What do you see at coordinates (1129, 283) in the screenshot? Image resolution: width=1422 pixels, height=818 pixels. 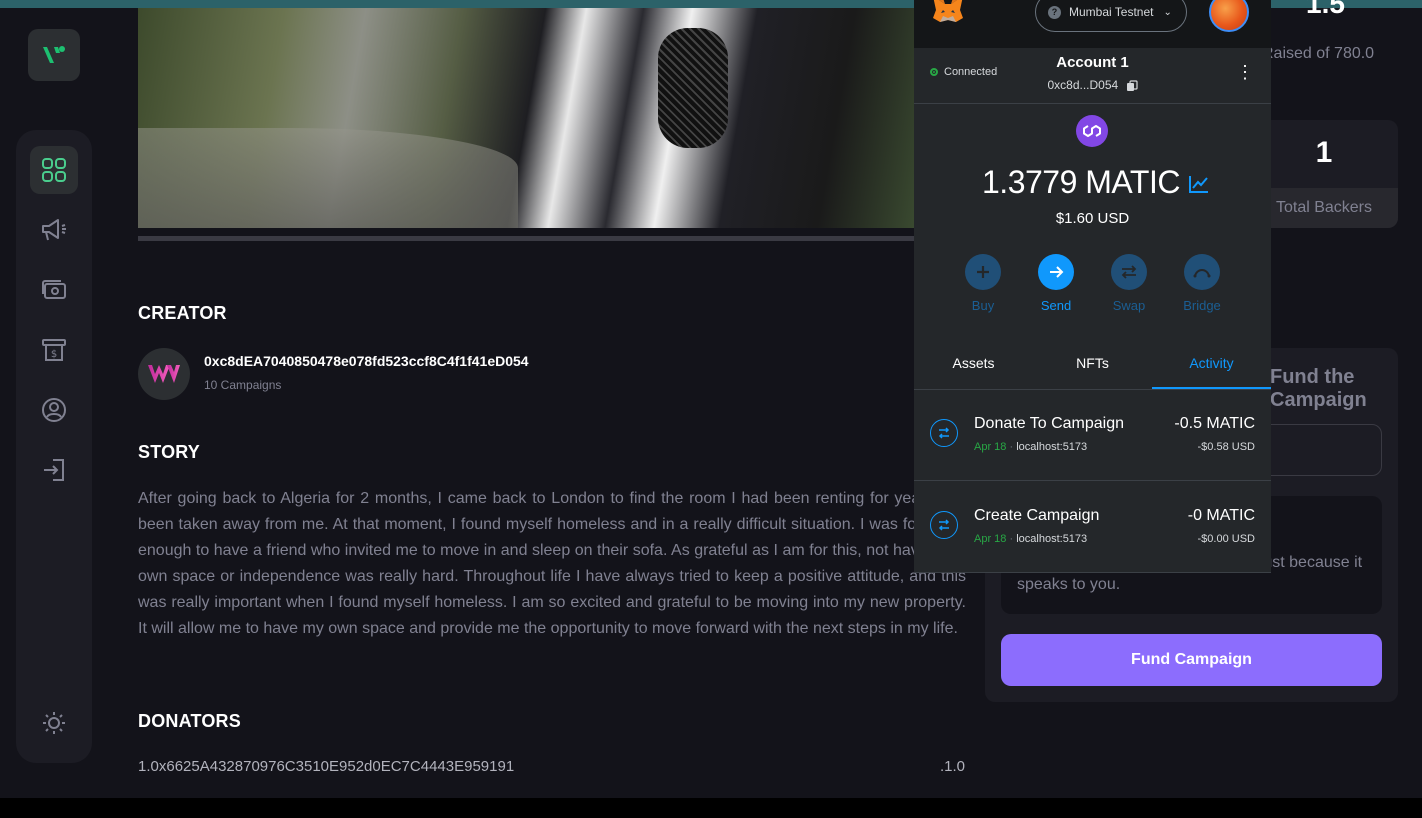 I see `swap-button: Swap` at bounding box center [1129, 283].